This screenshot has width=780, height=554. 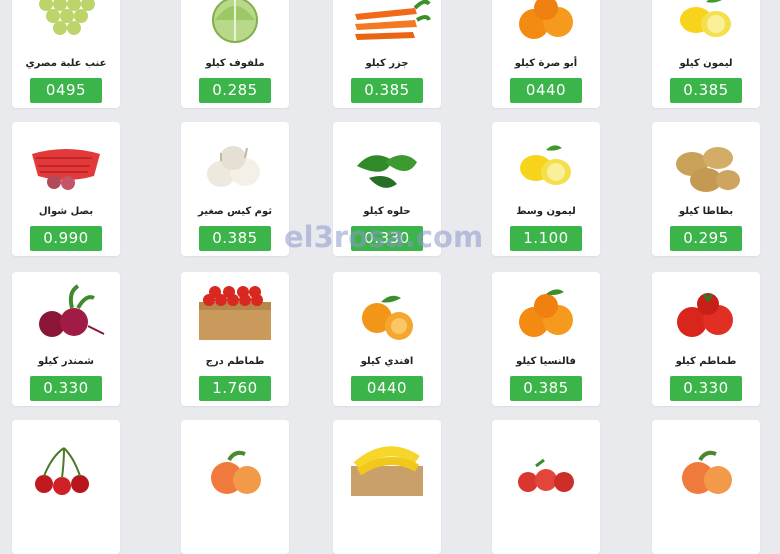 I want to click on product-card: ليمون وسط 1.100, so click(x=546, y=189).